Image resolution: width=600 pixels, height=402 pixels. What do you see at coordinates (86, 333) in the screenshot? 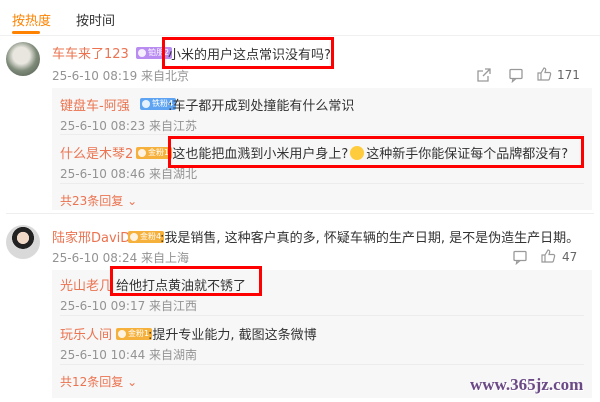
I see `reply-author: 玩乐人间` at bounding box center [86, 333].